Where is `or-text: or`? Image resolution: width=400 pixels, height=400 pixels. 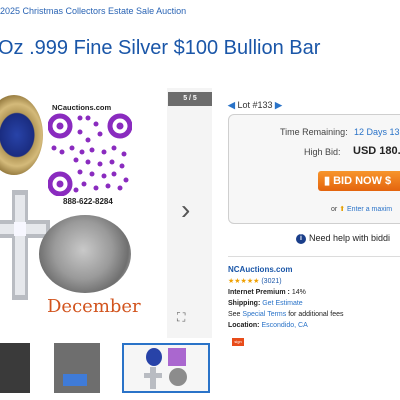
or-text: or is located at coordinates (334, 209).